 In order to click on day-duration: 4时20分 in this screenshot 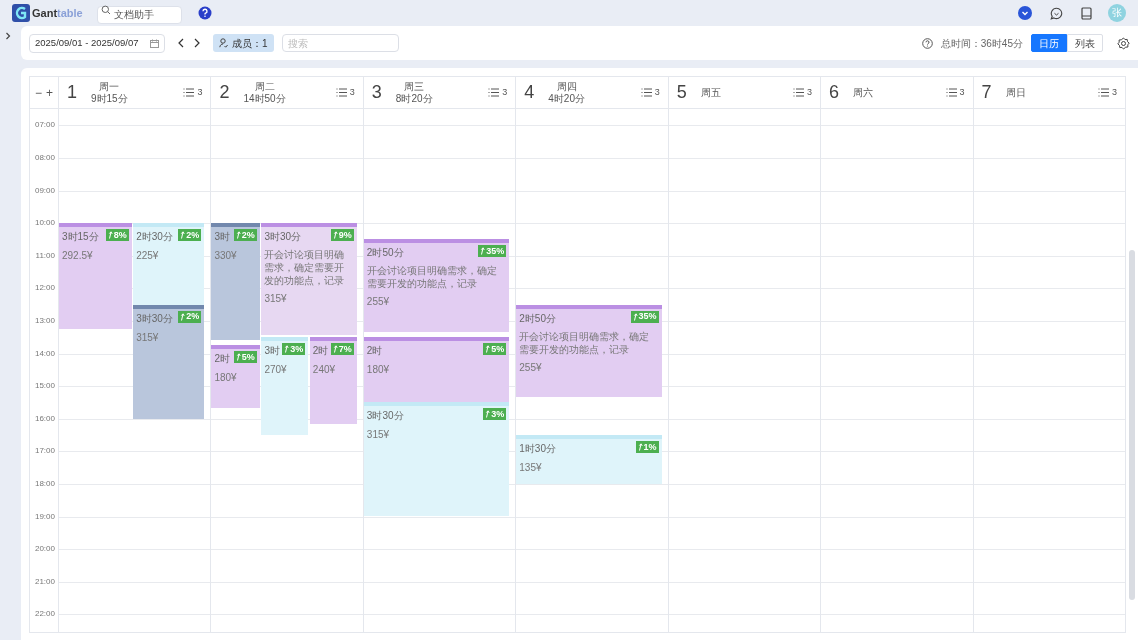, I will do `click(566, 98)`.